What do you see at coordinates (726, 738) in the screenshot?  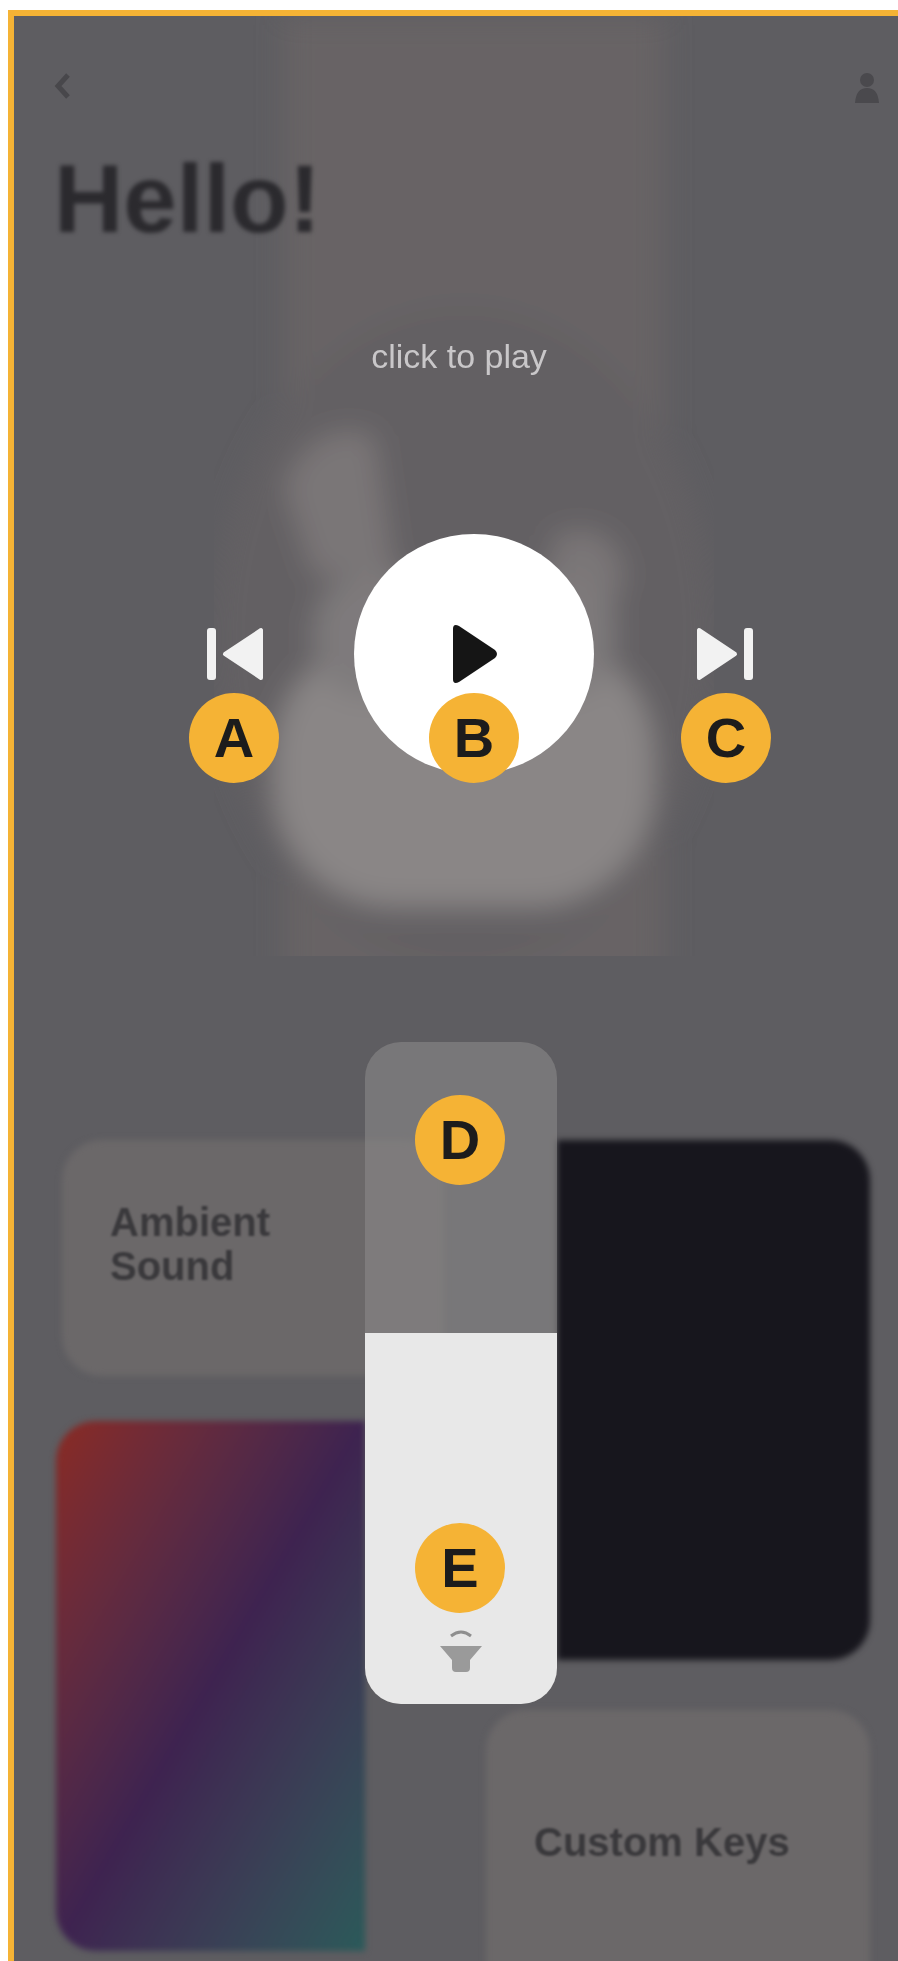 I see `callout-badge: C` at bounding box center [726, 738].